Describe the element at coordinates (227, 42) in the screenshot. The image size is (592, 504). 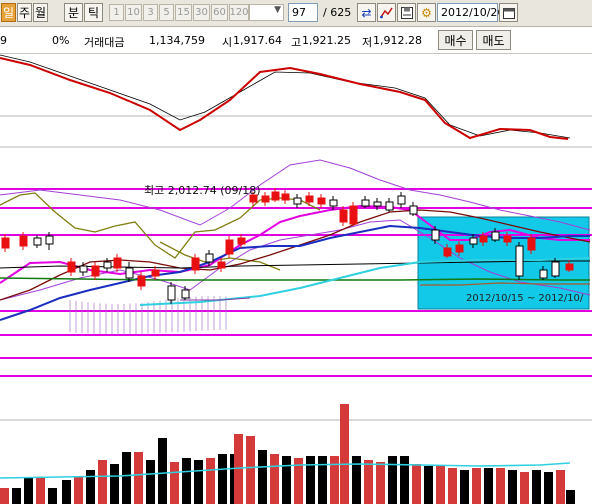
I see `open-label: 시` at that location.